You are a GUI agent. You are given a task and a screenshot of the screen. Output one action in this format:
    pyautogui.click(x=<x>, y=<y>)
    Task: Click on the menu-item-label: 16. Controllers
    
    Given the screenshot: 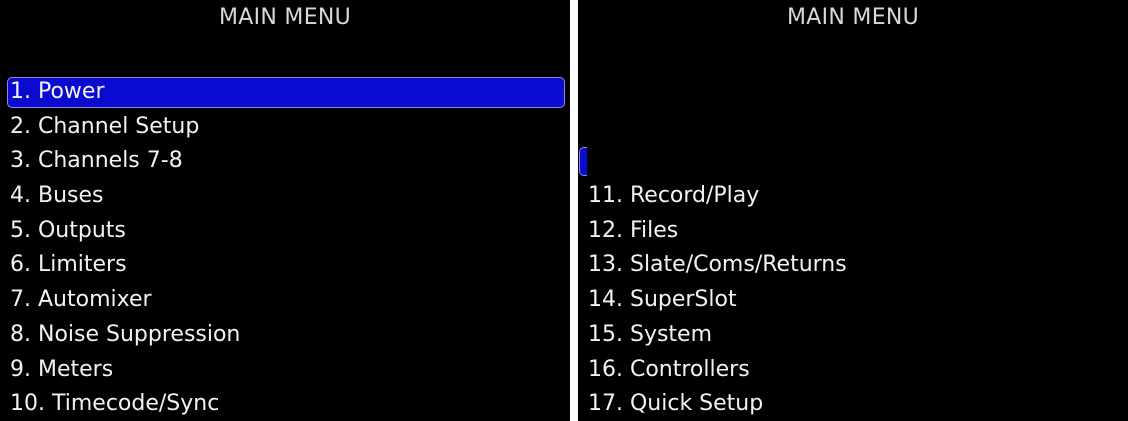 What is the action you would take?
    pyautogui.click(x=669, y=369)
    